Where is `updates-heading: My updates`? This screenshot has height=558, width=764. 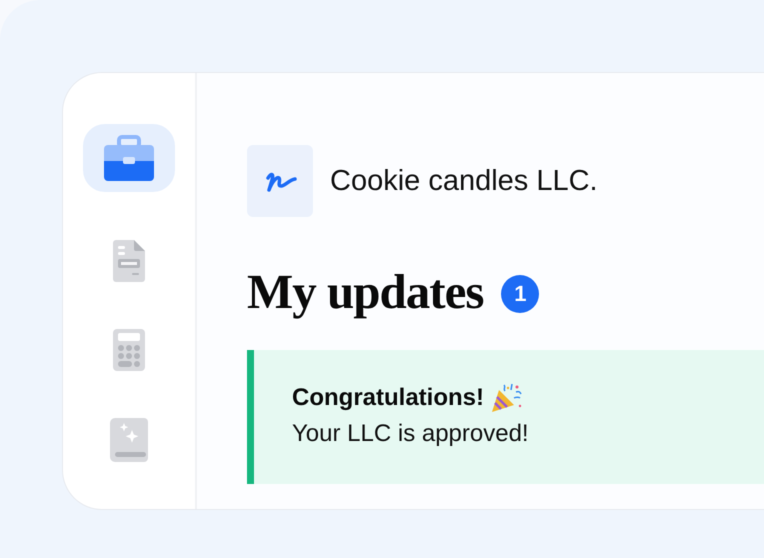
updates-heading: My updates is located at coordinates (365, 291).